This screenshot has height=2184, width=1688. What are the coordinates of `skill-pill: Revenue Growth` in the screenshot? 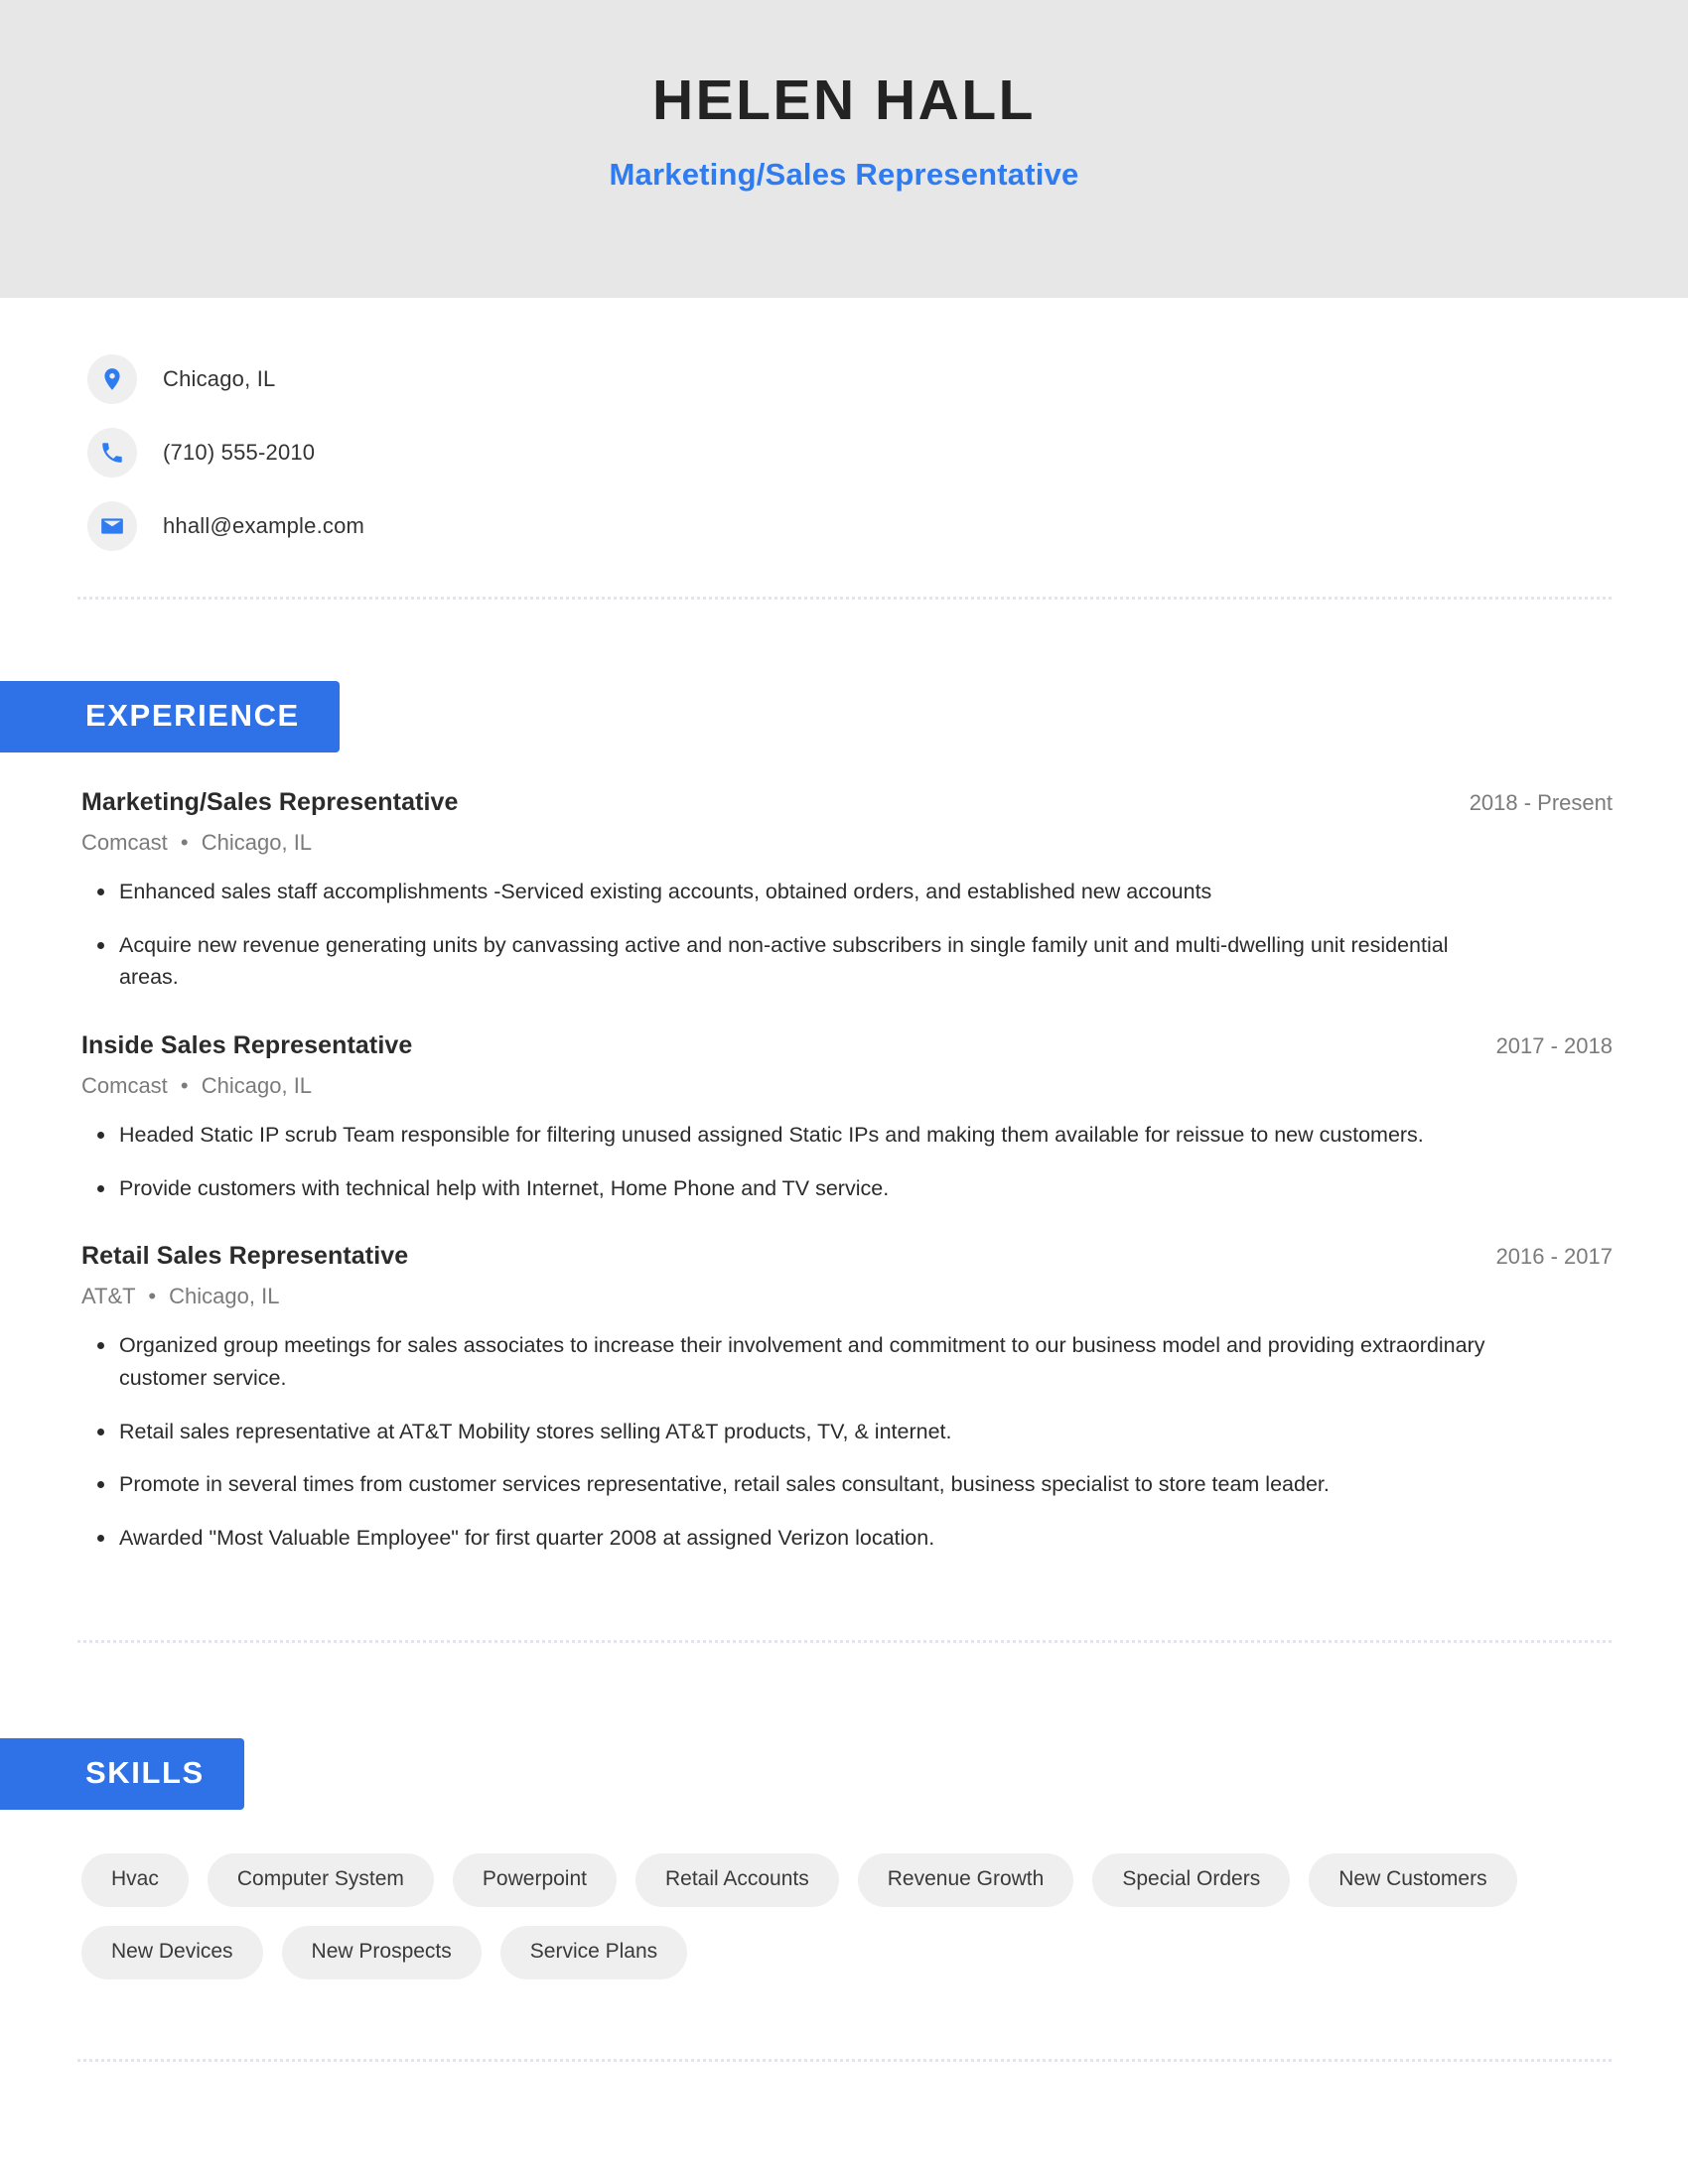 It's located at (965, 1879).